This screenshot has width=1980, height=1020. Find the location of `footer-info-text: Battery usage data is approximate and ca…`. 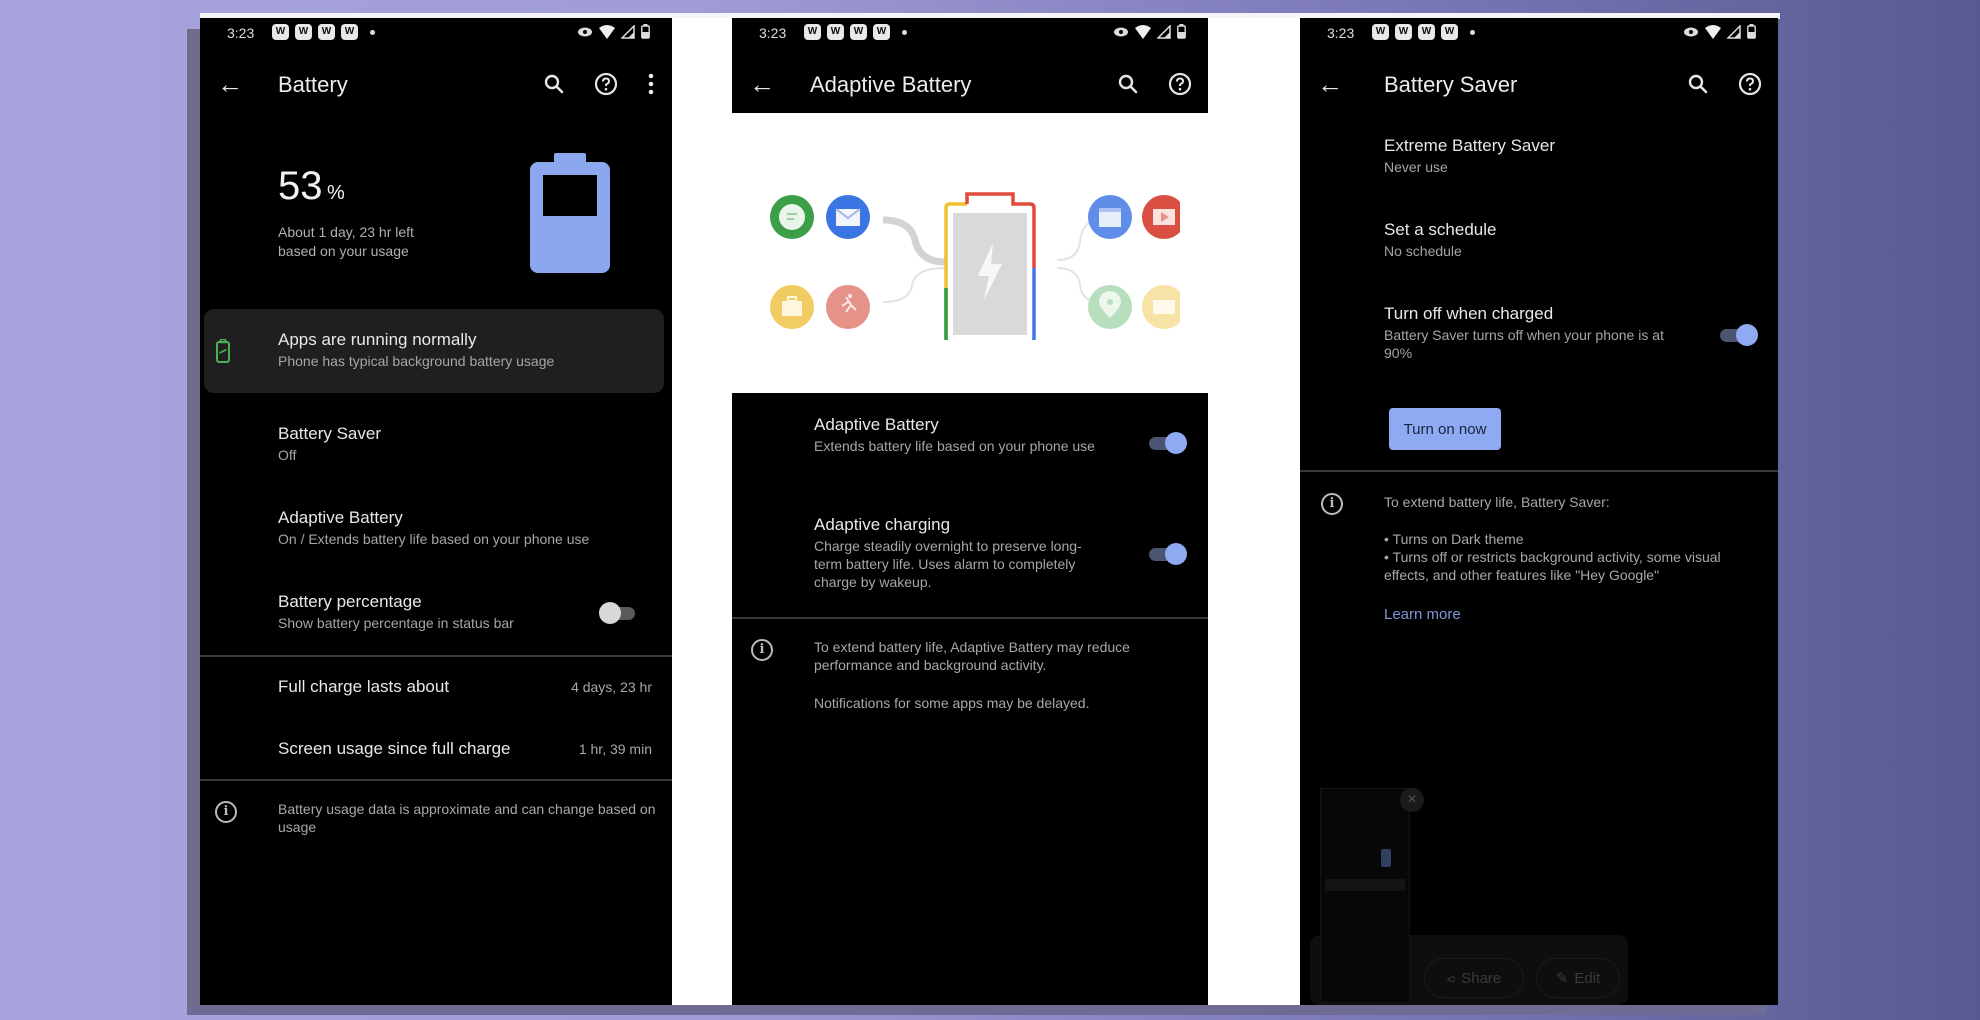

footer-info-text: Battery usage data is approximate and ca… is located at coordinates (467, 818).